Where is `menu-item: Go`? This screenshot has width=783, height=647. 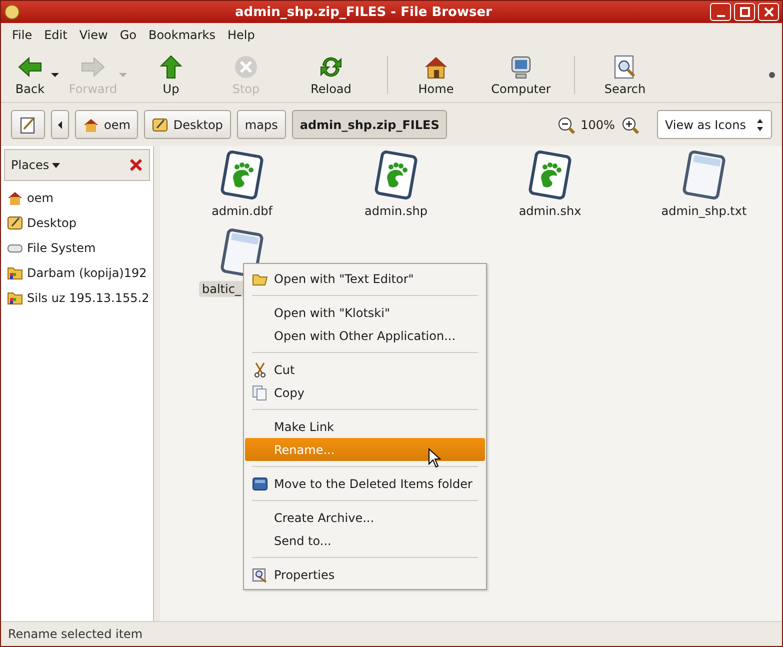
menu-item: Go is located at coordinates (128, 35).